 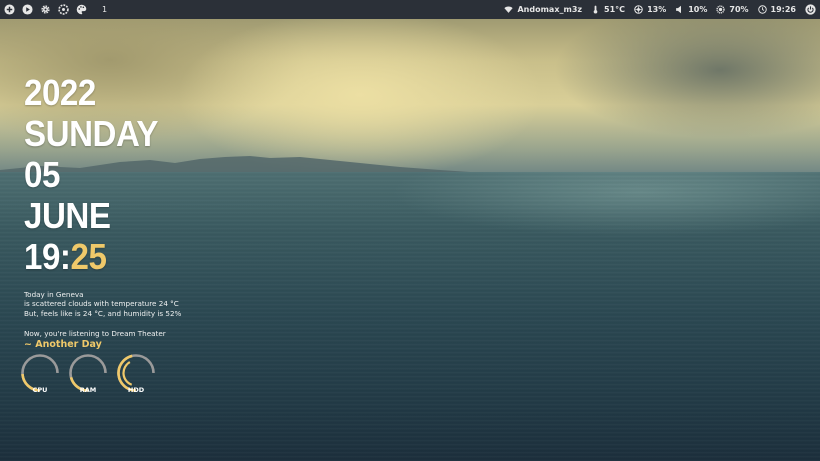 I want to click on top-panel: 1 Andomax_m3z 51°C 13% 10% 70% 19:26, so click(x=410, y=9).